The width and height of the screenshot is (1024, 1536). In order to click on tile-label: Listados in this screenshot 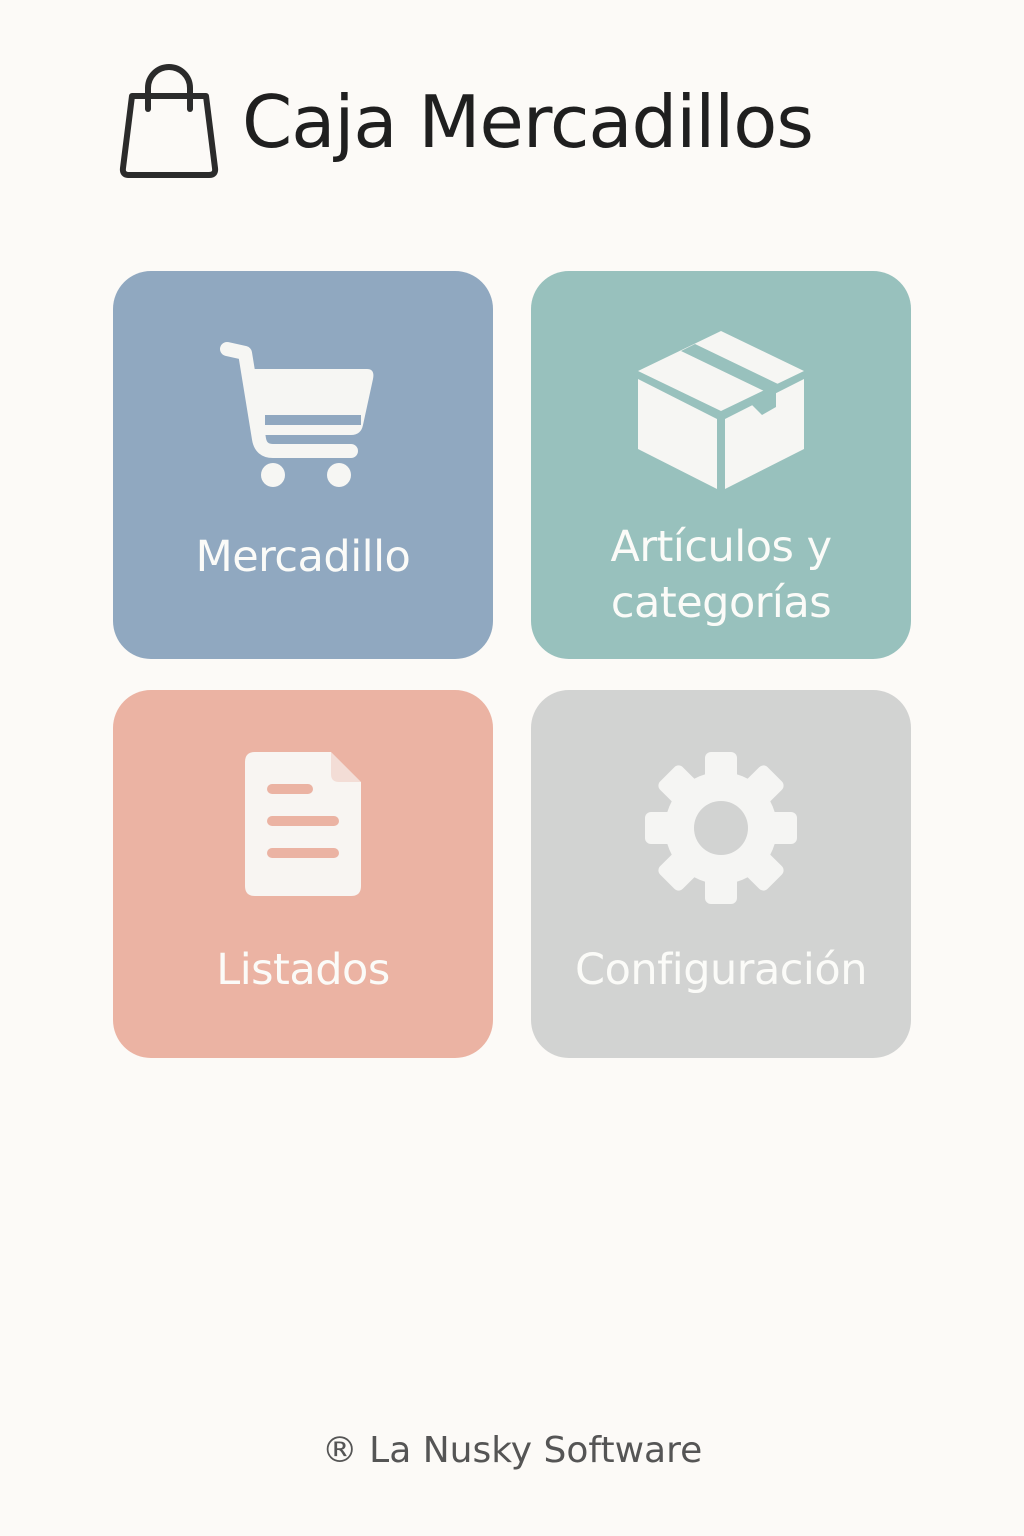, I will do `click(303, 970)`.